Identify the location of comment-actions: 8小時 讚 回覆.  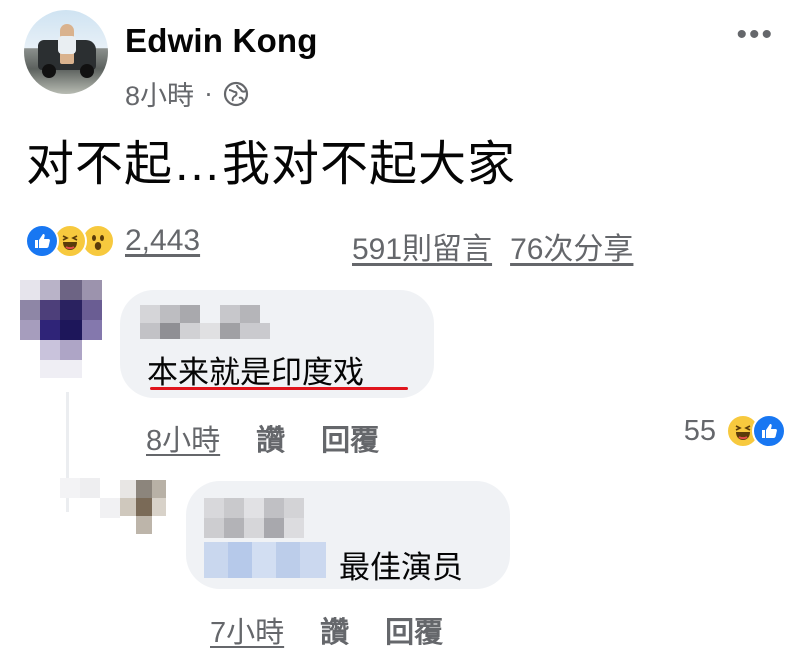
(262, 438).